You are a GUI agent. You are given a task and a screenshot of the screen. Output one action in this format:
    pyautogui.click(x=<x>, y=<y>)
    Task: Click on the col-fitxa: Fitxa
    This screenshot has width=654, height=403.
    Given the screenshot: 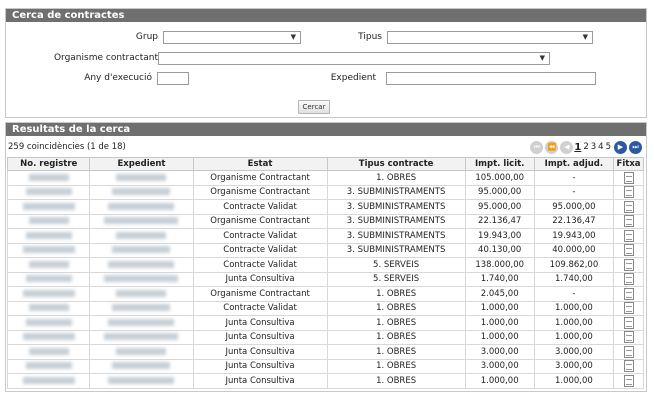 What is the action you would take?
    pyautogui.click(x=628, y=164)
    